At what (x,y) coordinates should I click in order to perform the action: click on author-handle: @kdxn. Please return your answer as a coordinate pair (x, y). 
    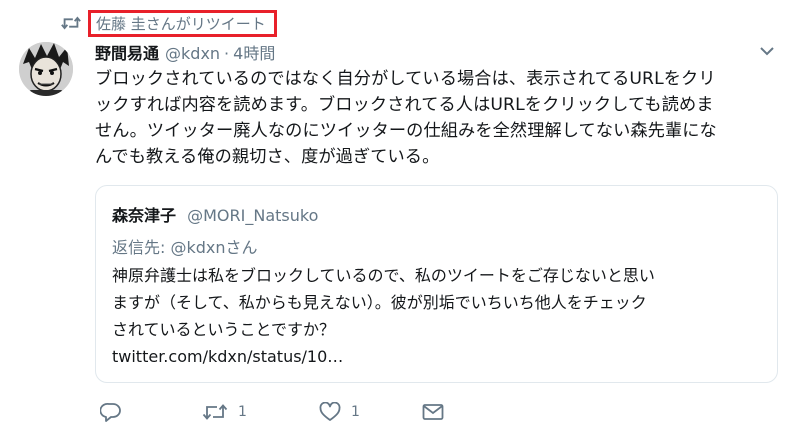
    Looking at the image, I should click on (192, 53).